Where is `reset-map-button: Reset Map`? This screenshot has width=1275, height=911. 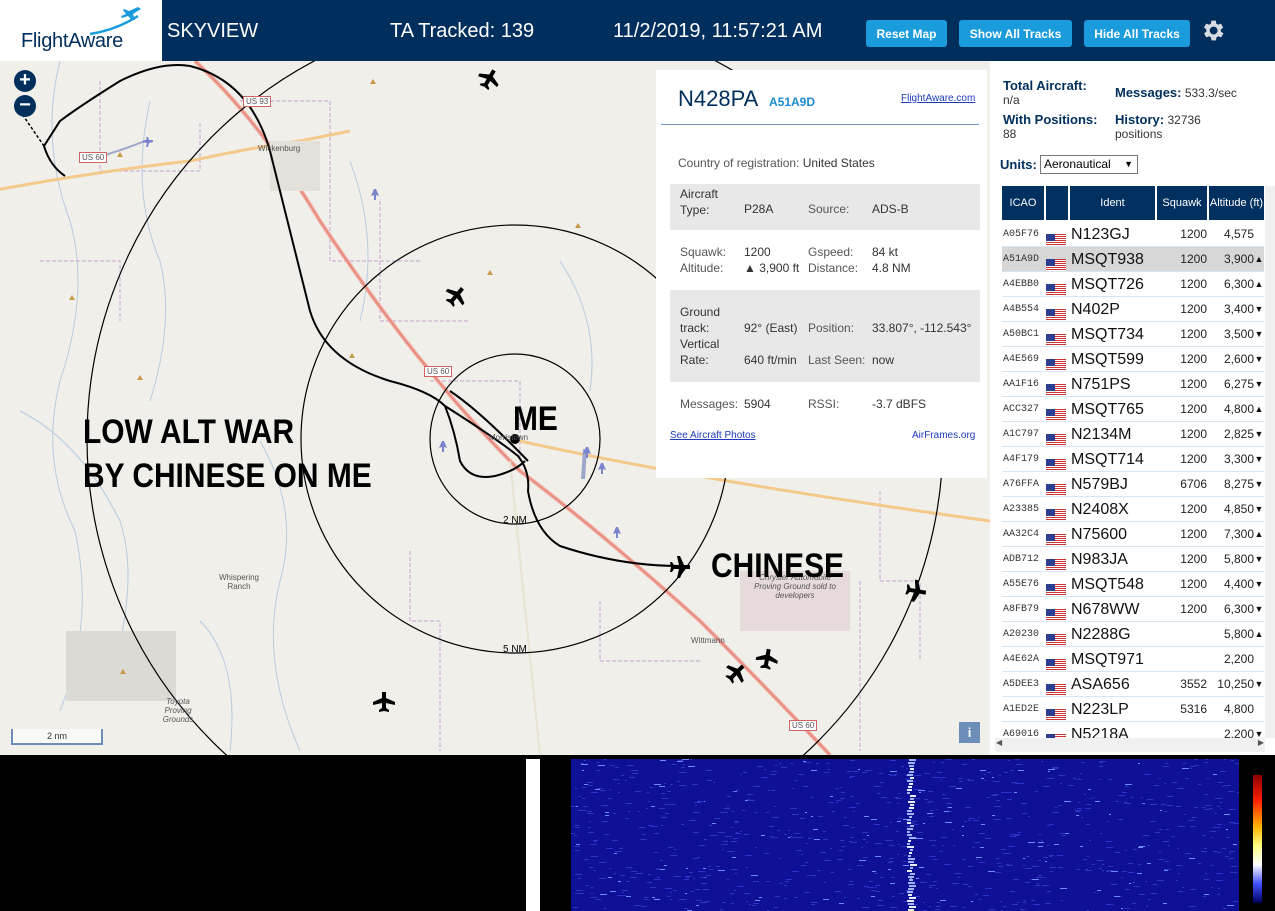
reset-map-button: Reset Map is located at coordinates (906, 33).